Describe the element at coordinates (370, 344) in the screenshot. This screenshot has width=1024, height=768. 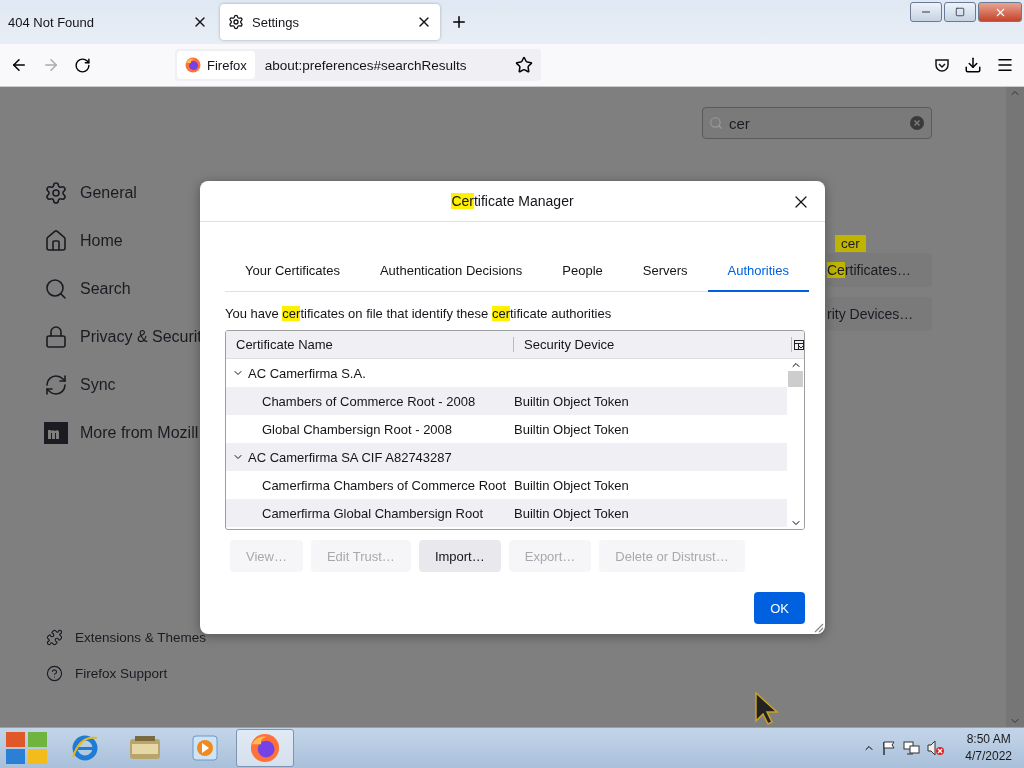
I see `column-header: Certificate Name` at that location.